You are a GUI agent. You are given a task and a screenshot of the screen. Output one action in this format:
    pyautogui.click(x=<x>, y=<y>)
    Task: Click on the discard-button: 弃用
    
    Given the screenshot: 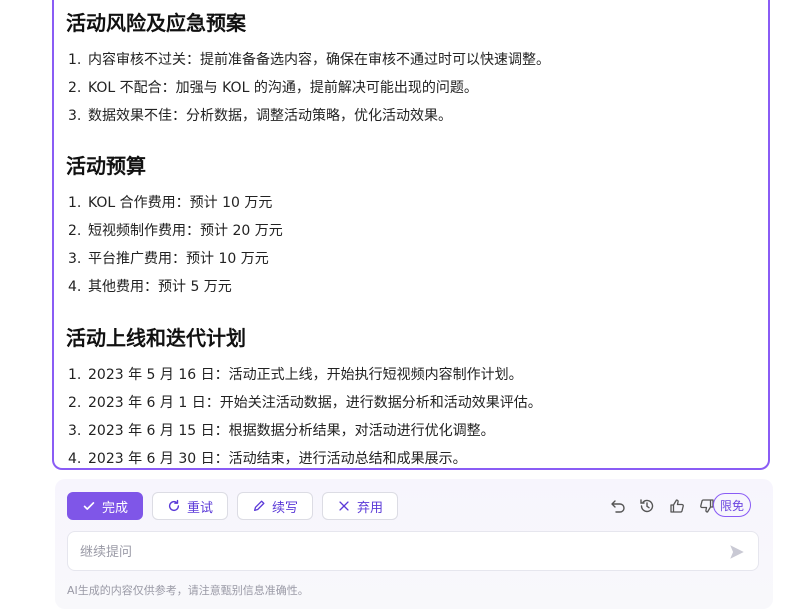 What is the action you would take?
    pyautogui.click(x=360, y=506)
    